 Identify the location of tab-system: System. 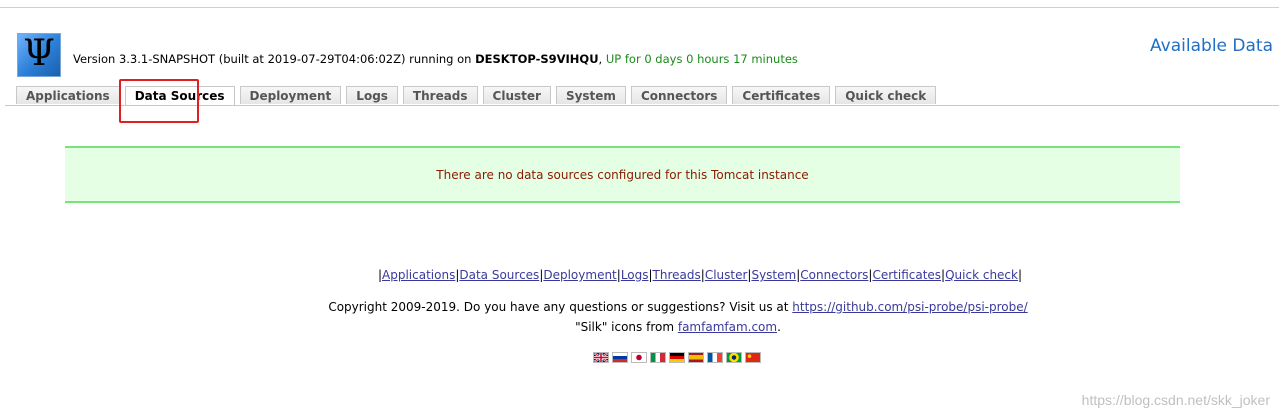
(590, 95).